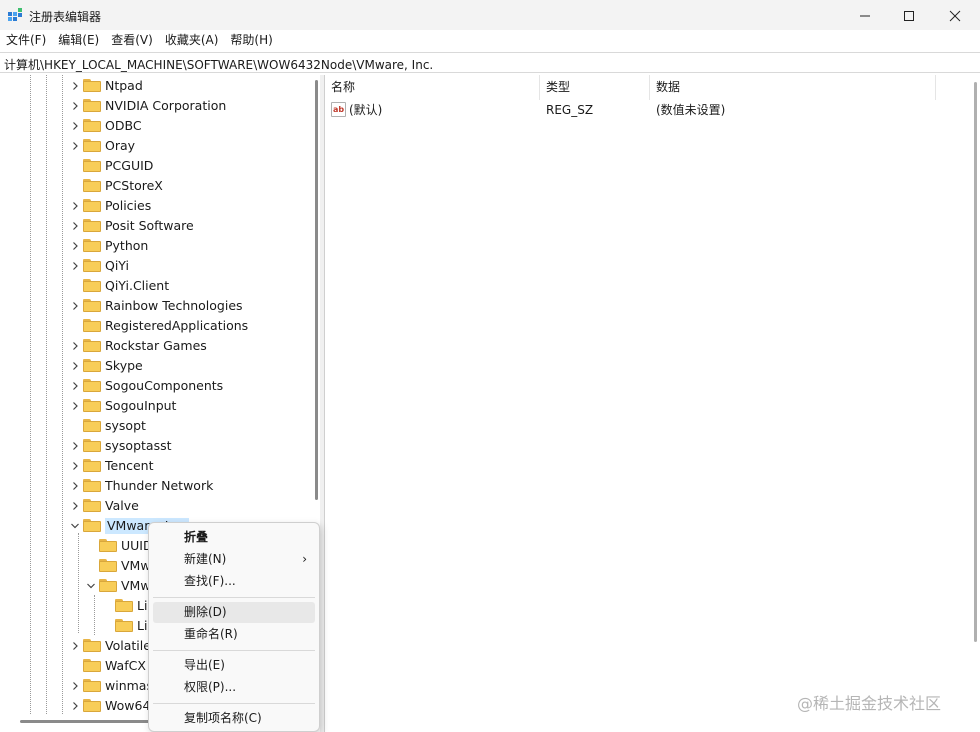 The image size is (980, 732). Describe the element at coordinates (150, 266) in the screenshot. I see `tree-item: QiYi` at that location.